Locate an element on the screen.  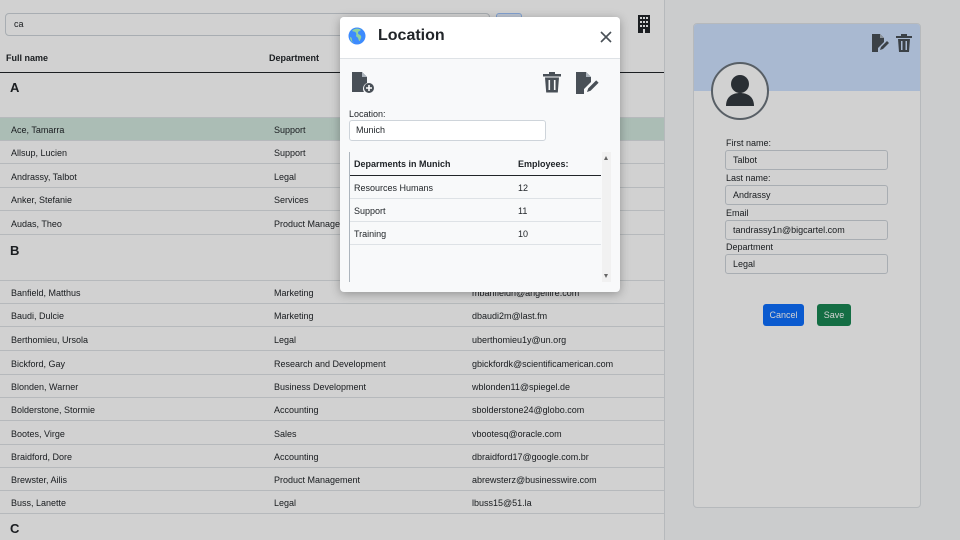
header-departments: Deparments in Munich is located at coordinates (402, 164).